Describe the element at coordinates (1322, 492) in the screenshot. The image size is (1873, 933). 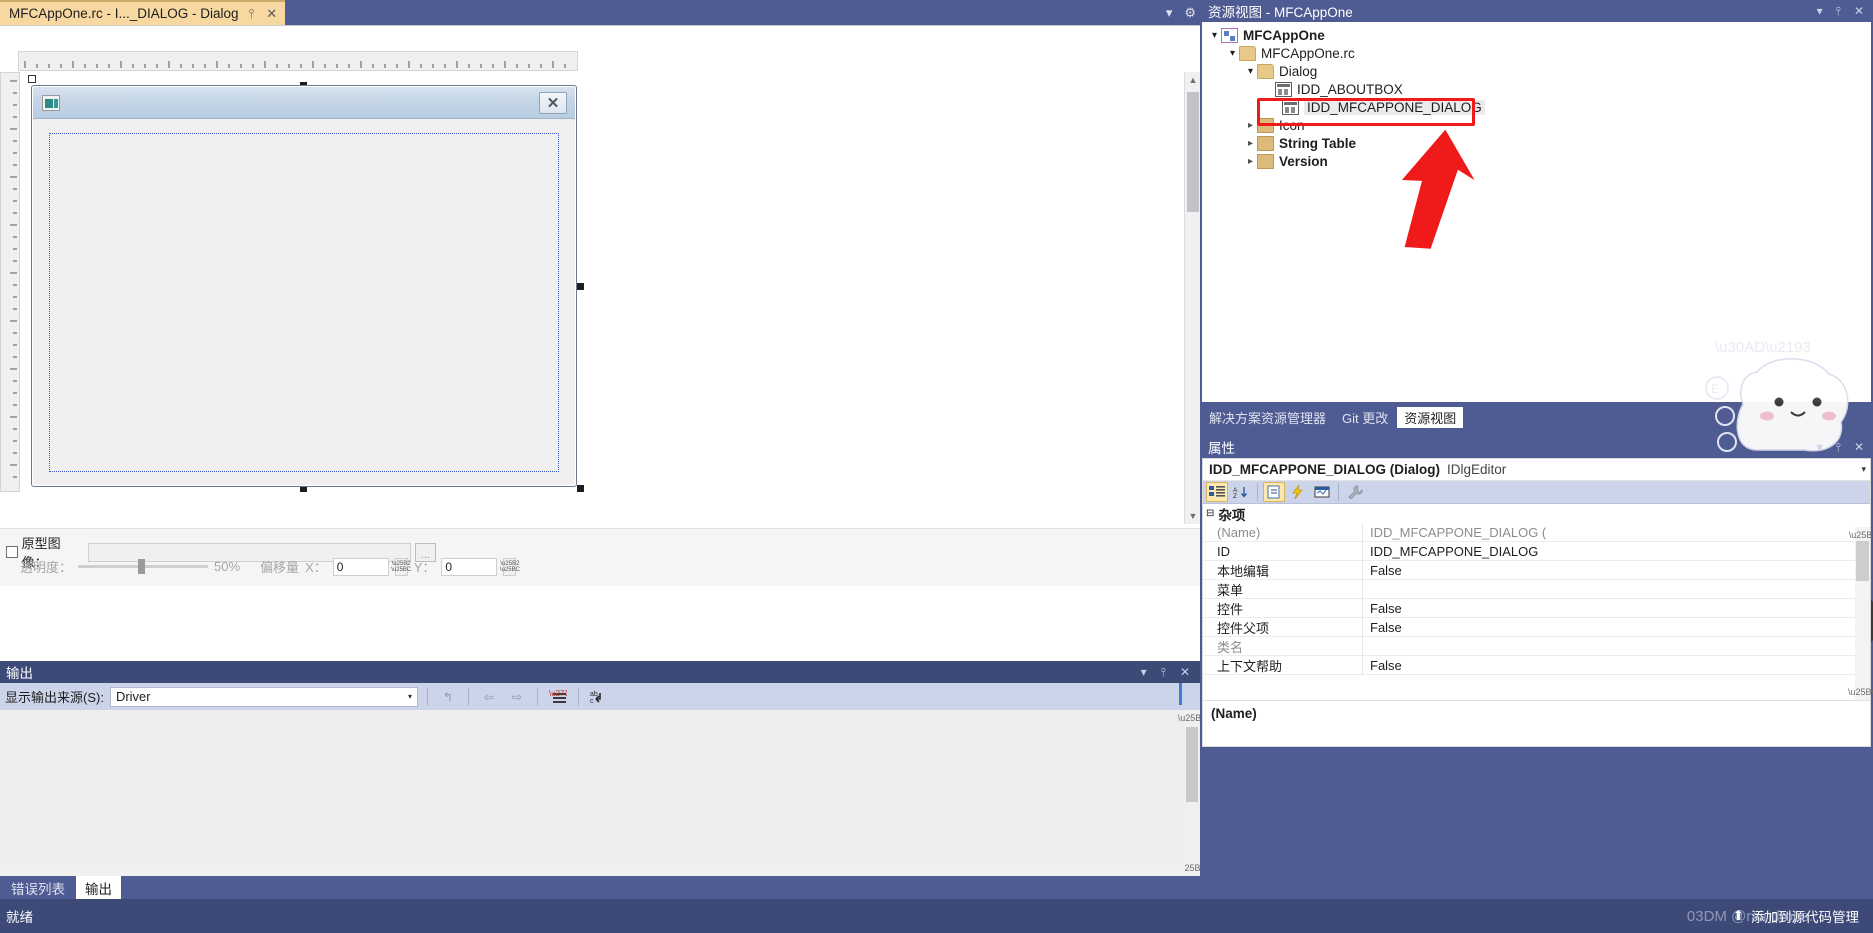
I see `messages-button` at that location.